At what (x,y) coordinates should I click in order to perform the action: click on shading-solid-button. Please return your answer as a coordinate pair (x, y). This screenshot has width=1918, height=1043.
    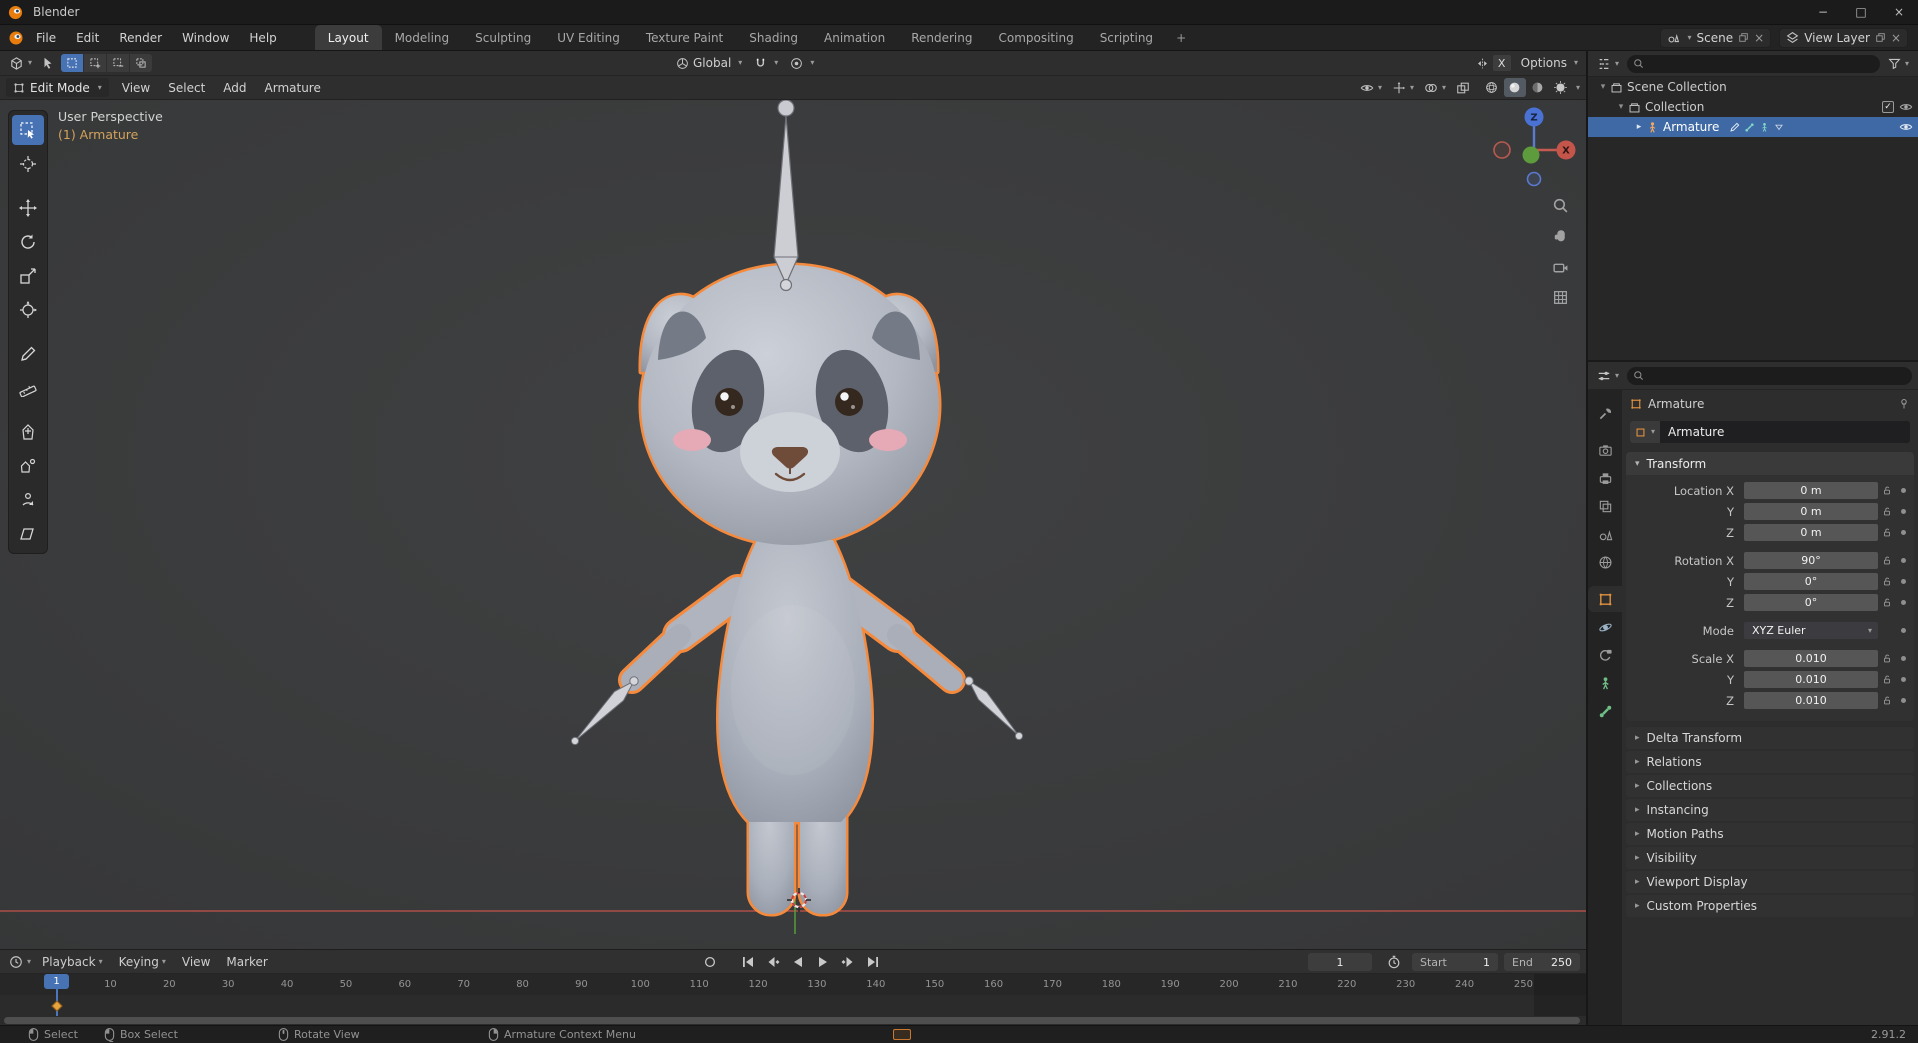
    Looking at the image, I should click on (1514, 87).